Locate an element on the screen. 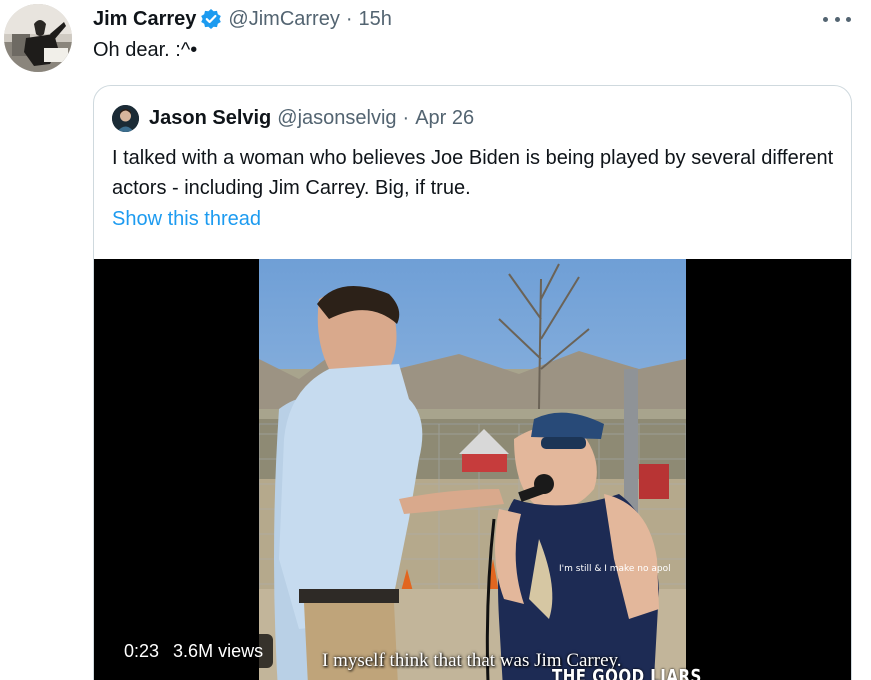 Image resolution: width=871 pixels, height=680 pixels. author-avatar-image is located at coordinates (38, 38).